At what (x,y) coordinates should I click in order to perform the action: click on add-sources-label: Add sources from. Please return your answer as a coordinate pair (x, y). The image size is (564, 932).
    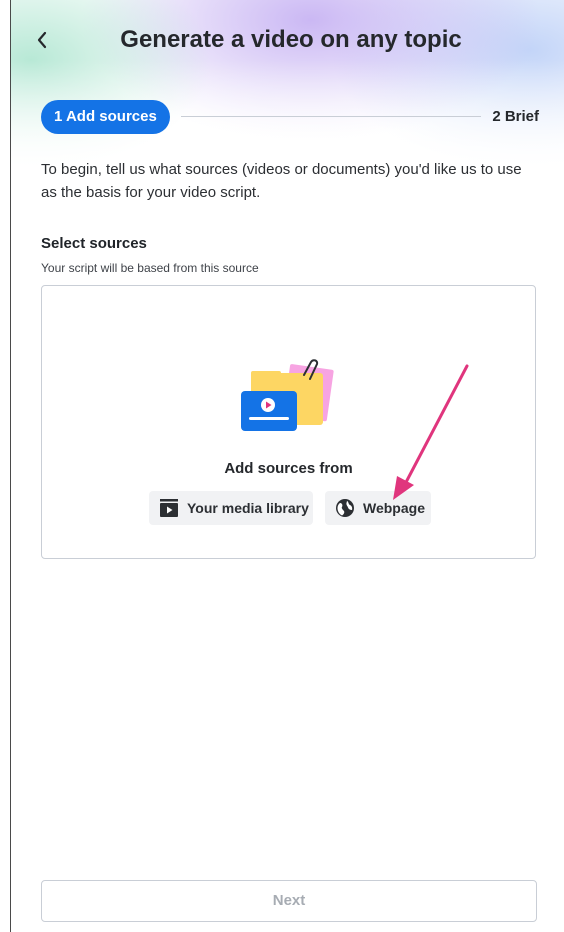
    Looking at the image, I should click on (288, 468).